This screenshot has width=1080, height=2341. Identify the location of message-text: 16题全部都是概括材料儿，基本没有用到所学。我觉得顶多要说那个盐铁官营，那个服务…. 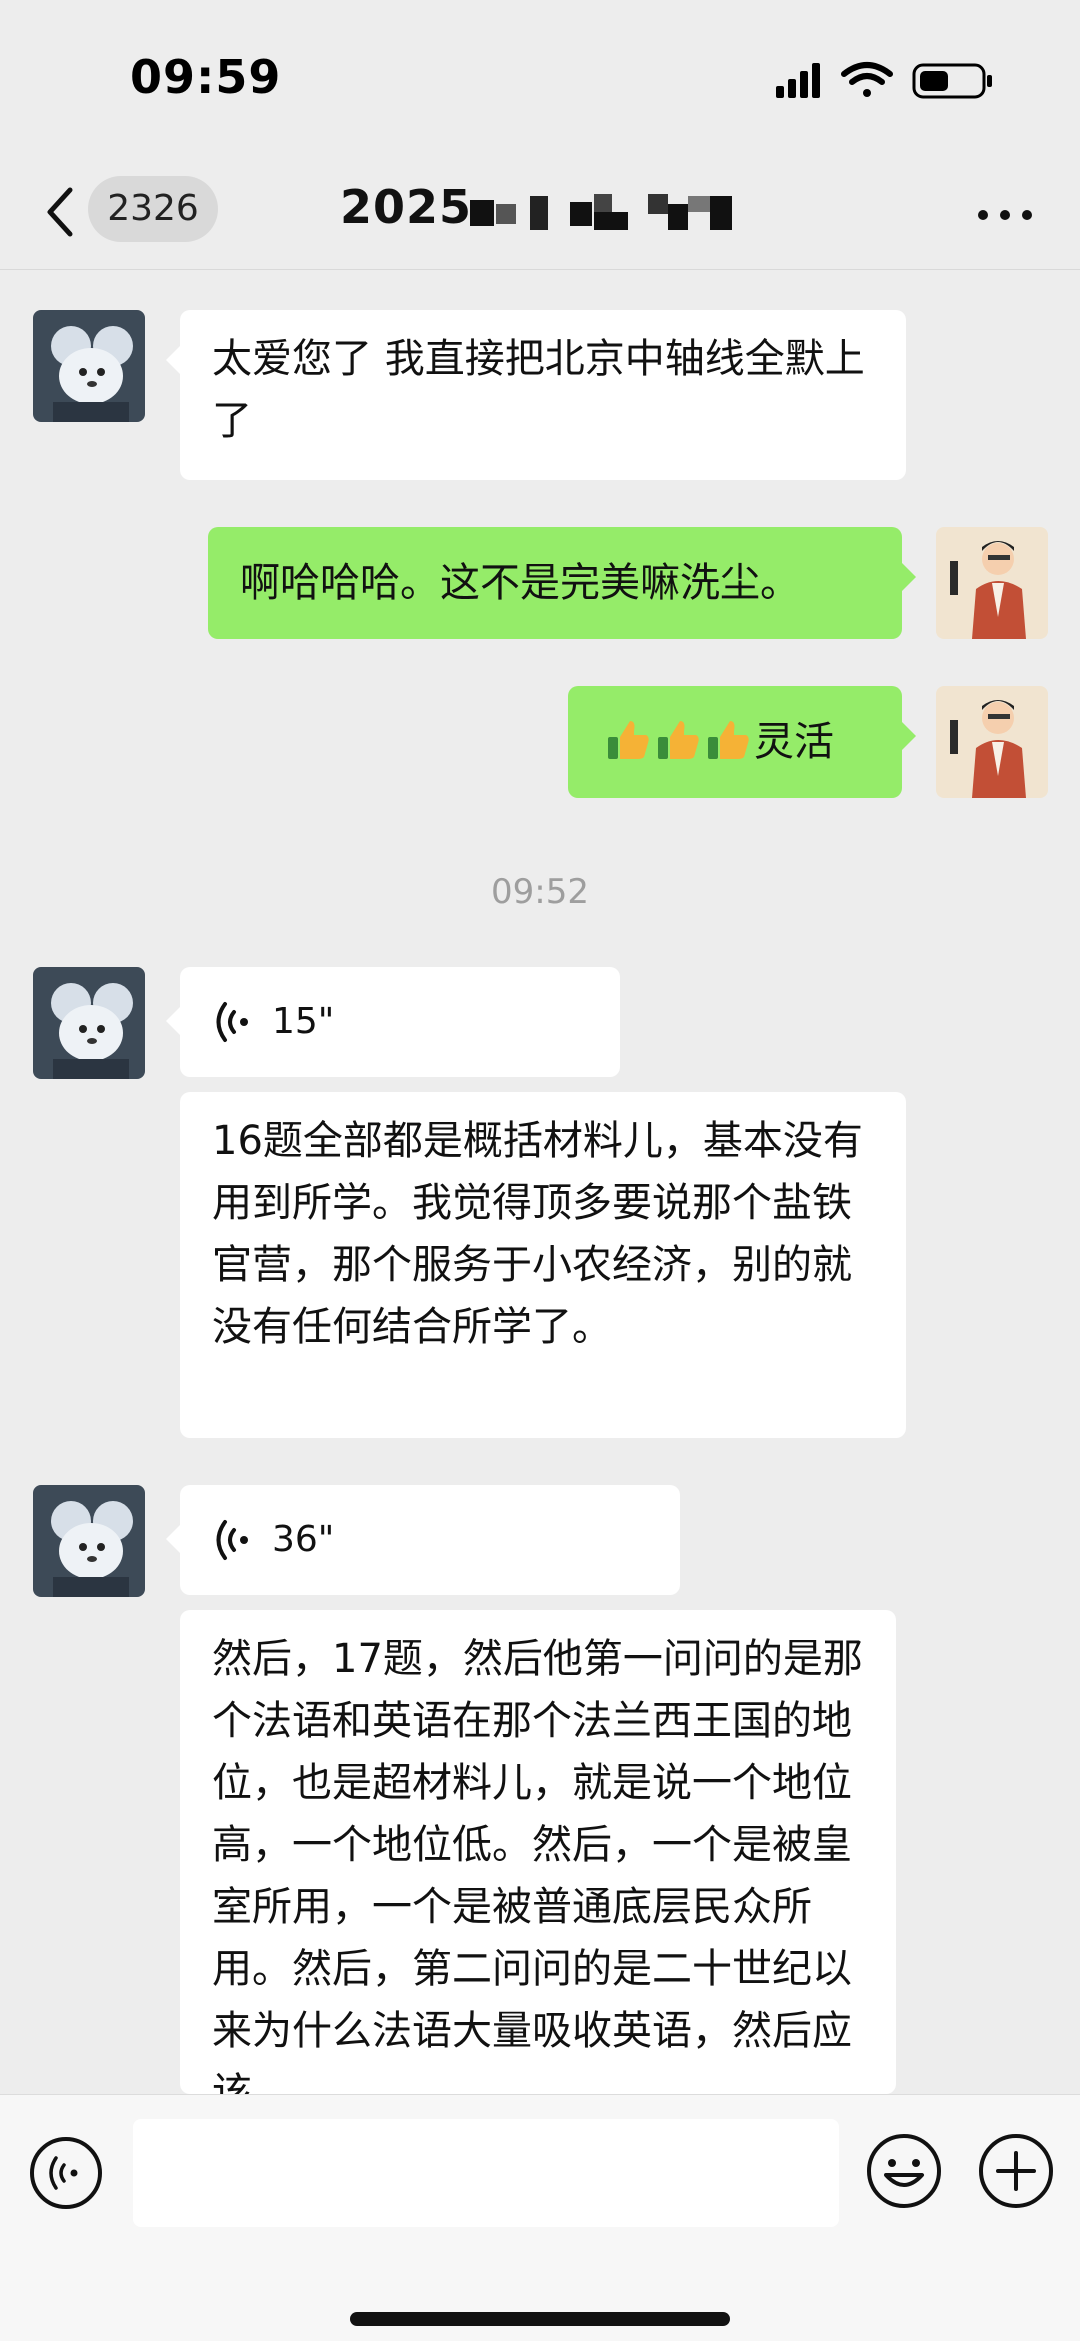
(537, 1234).